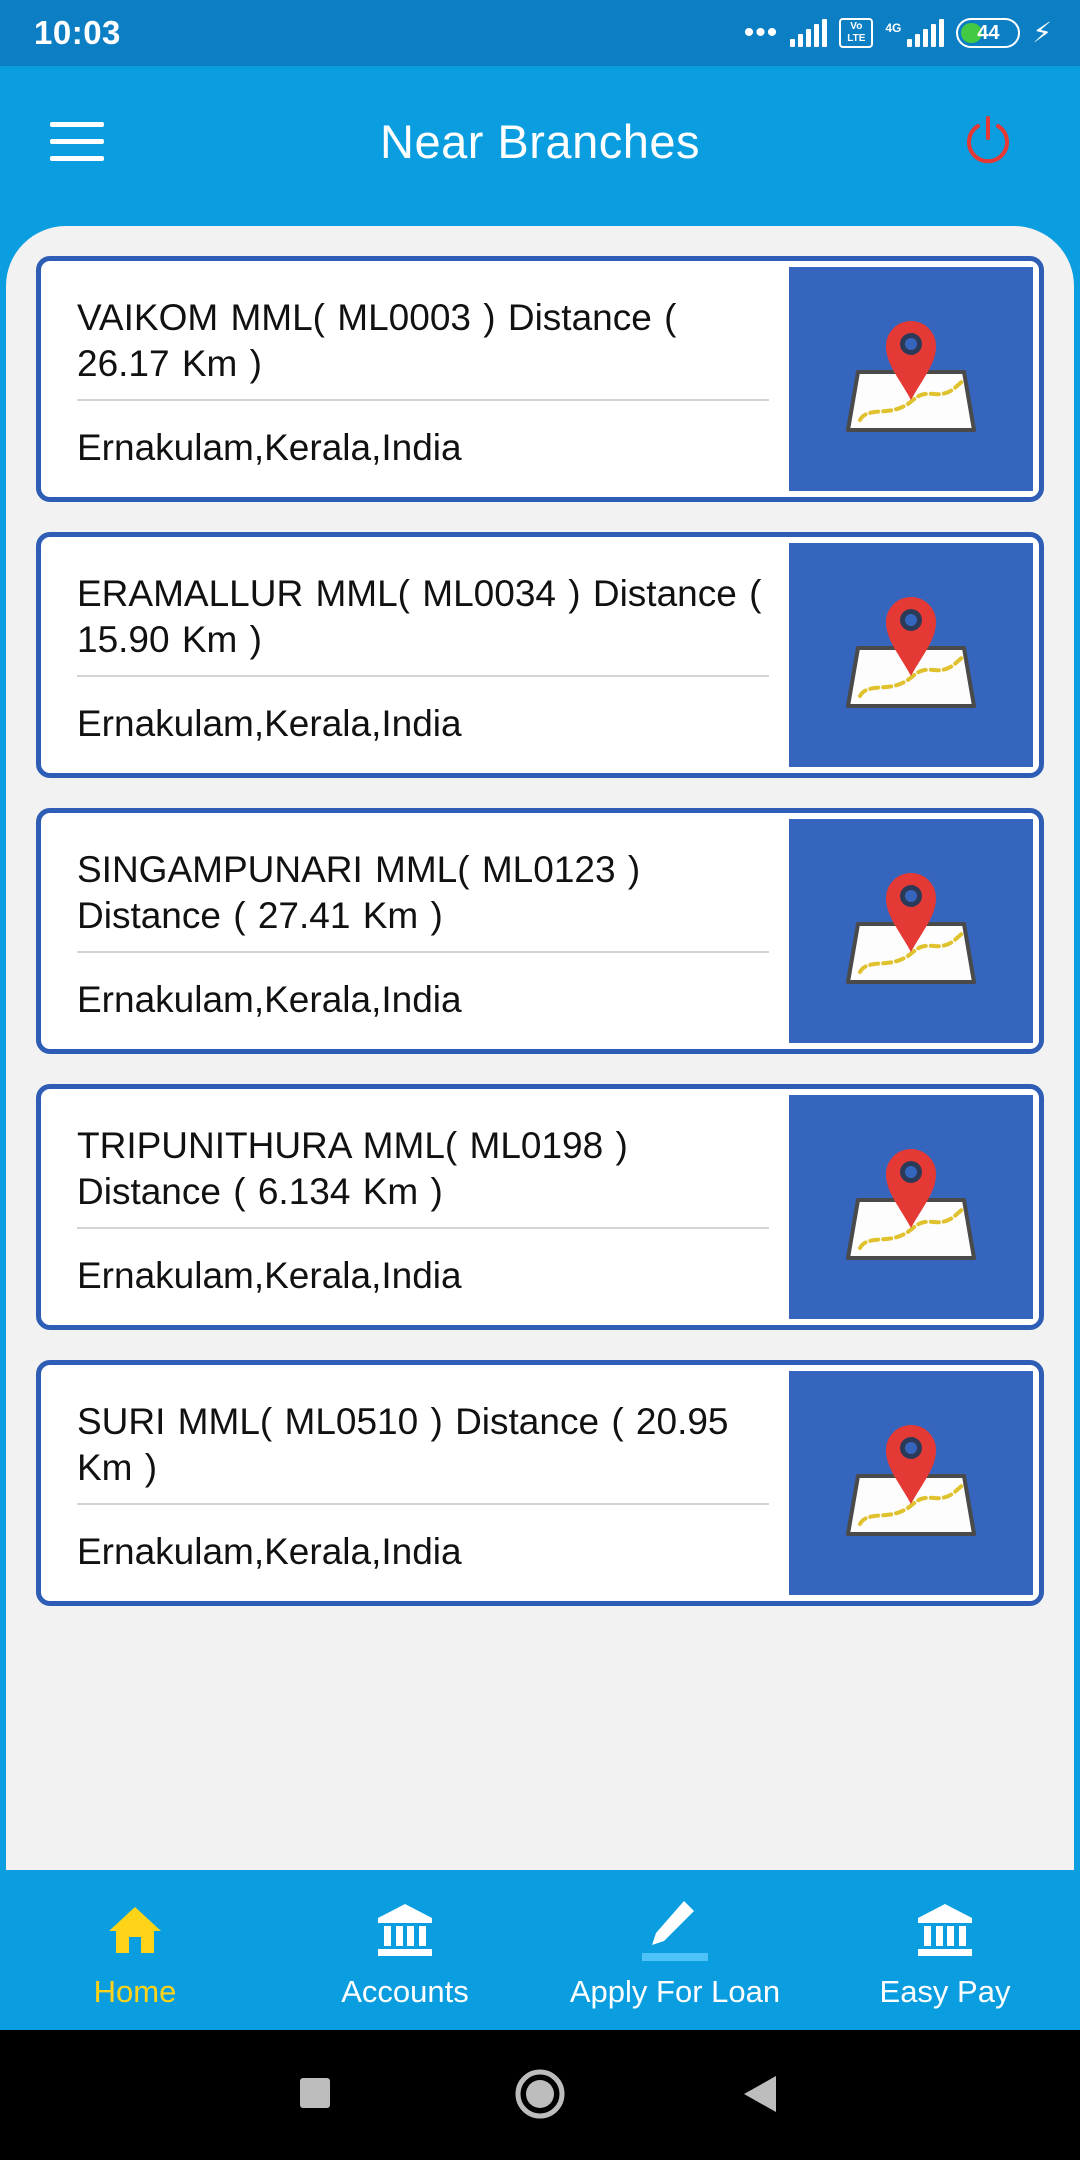 This screenshot has height=2160, width=1080. I want to click on nav-apply-for-loan: Apply For Loan, so click(675, 1950).